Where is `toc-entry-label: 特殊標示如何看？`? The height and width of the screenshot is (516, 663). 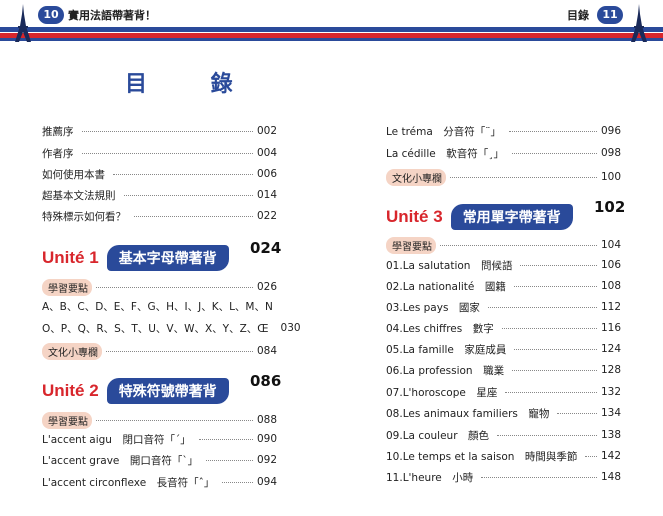
toc-entry-label: 特殊標示如何看？ is located at coordinates (84, 216).